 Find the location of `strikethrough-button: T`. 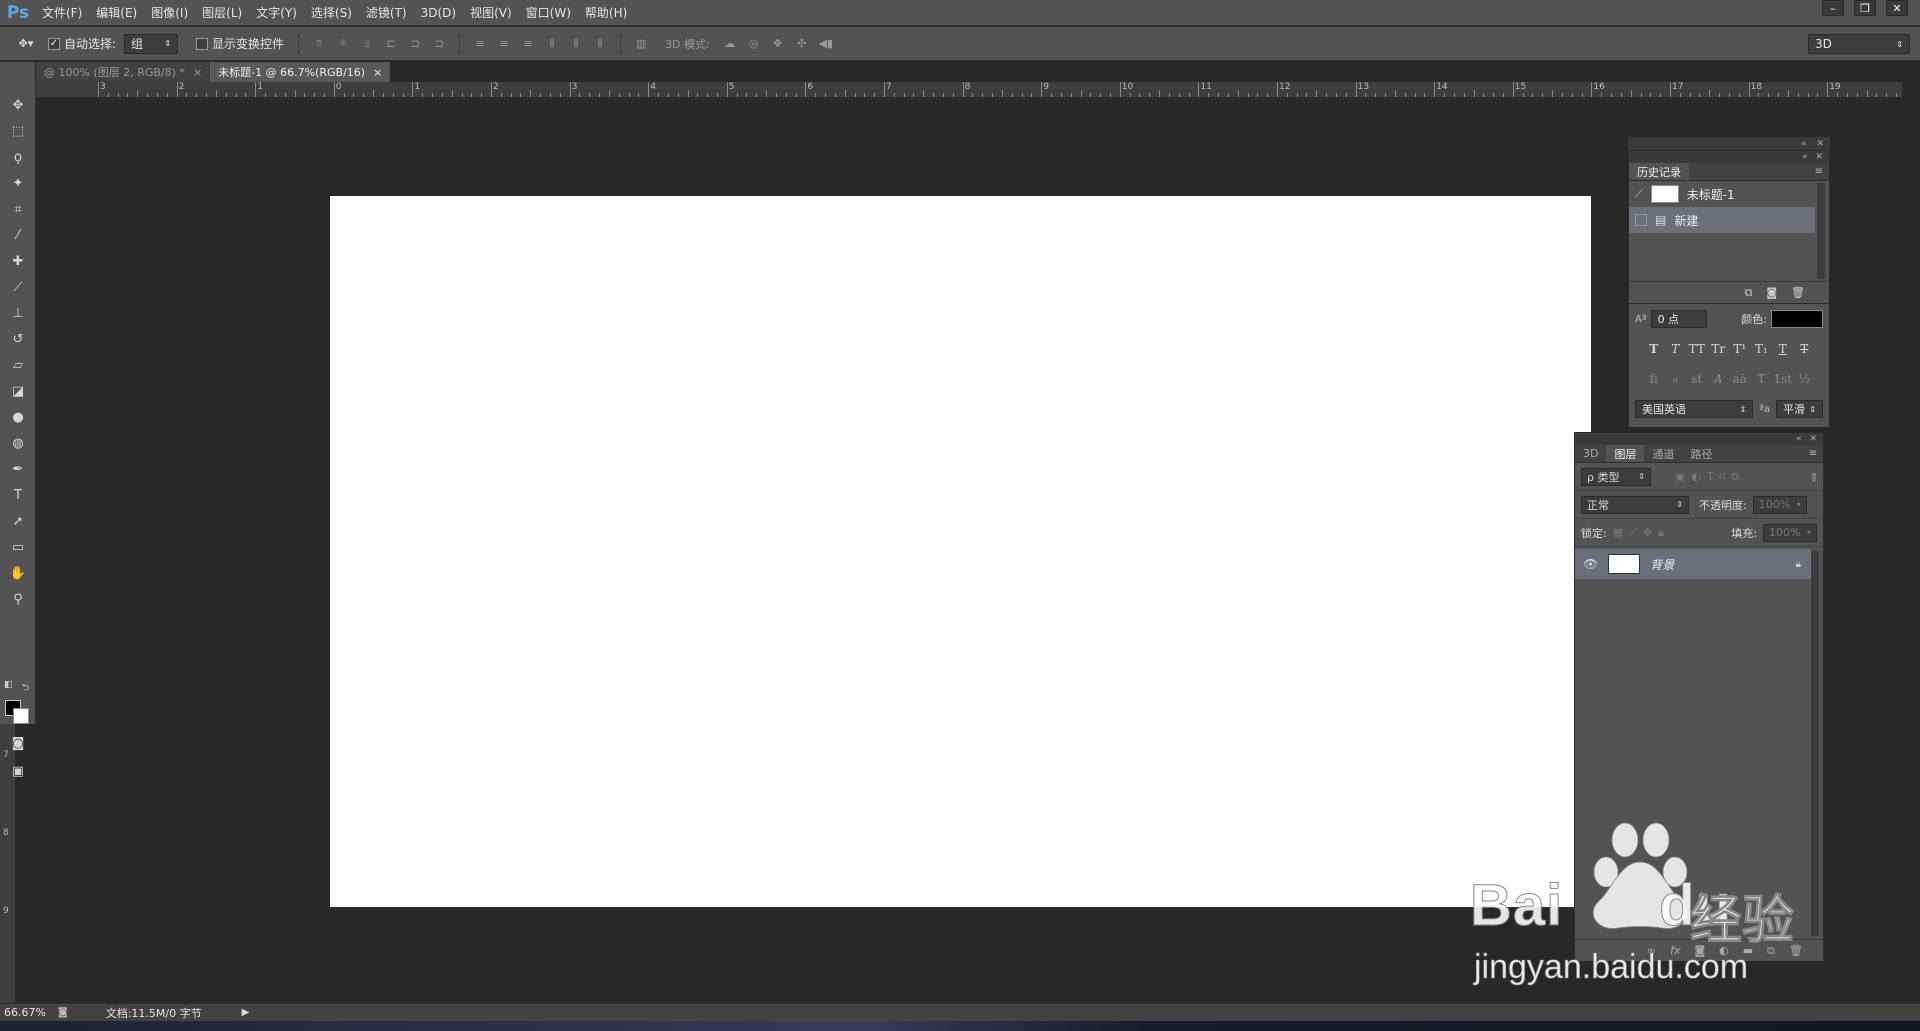

strikethrough-button: T is located at coordinates (1805, 349).